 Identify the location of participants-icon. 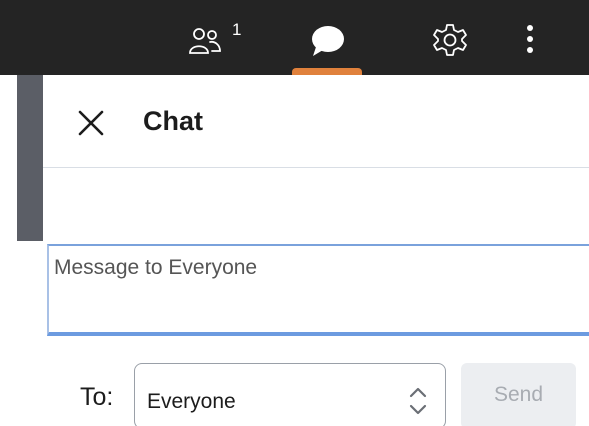
(205, 42).